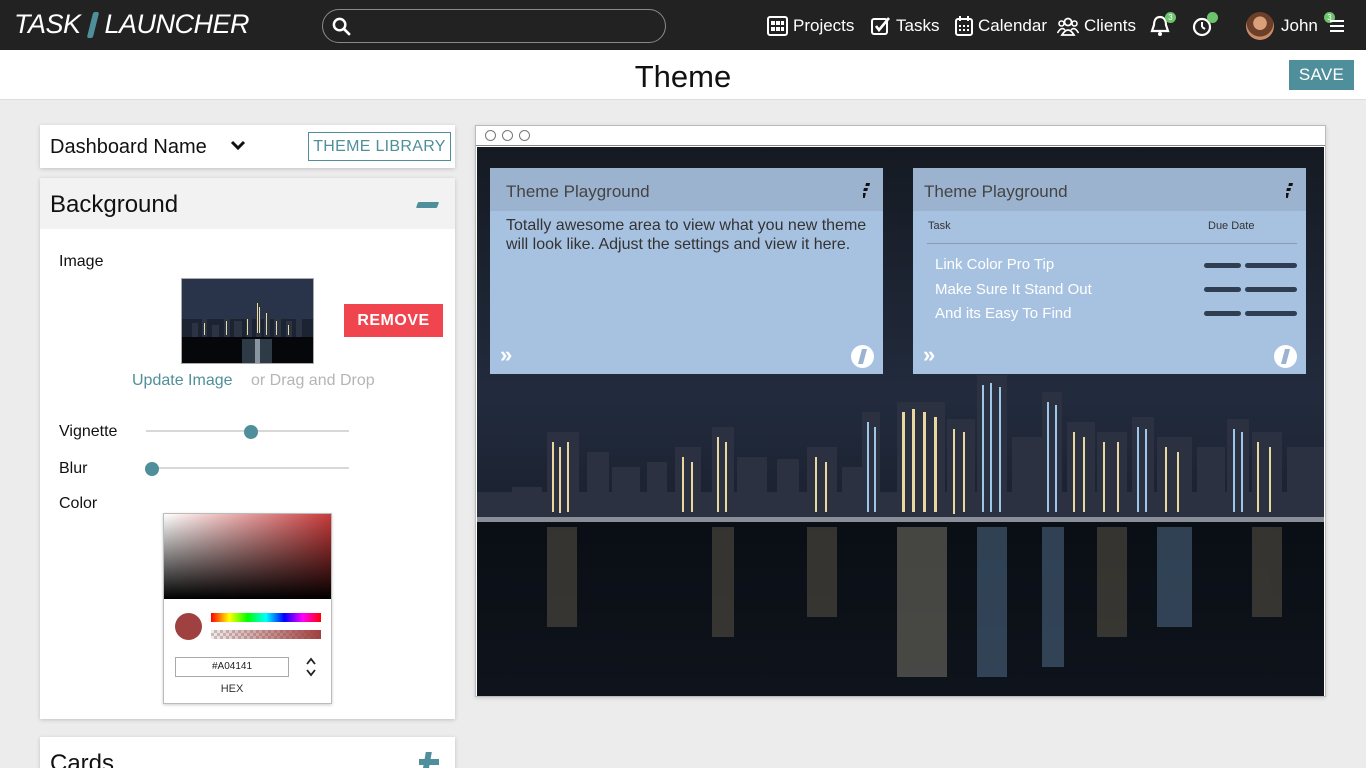 The height and width of the screenshot is (768, 1366). Describe the element at coordinates (78, 503) in the screenshot. I see `color-label: Color` at that location.